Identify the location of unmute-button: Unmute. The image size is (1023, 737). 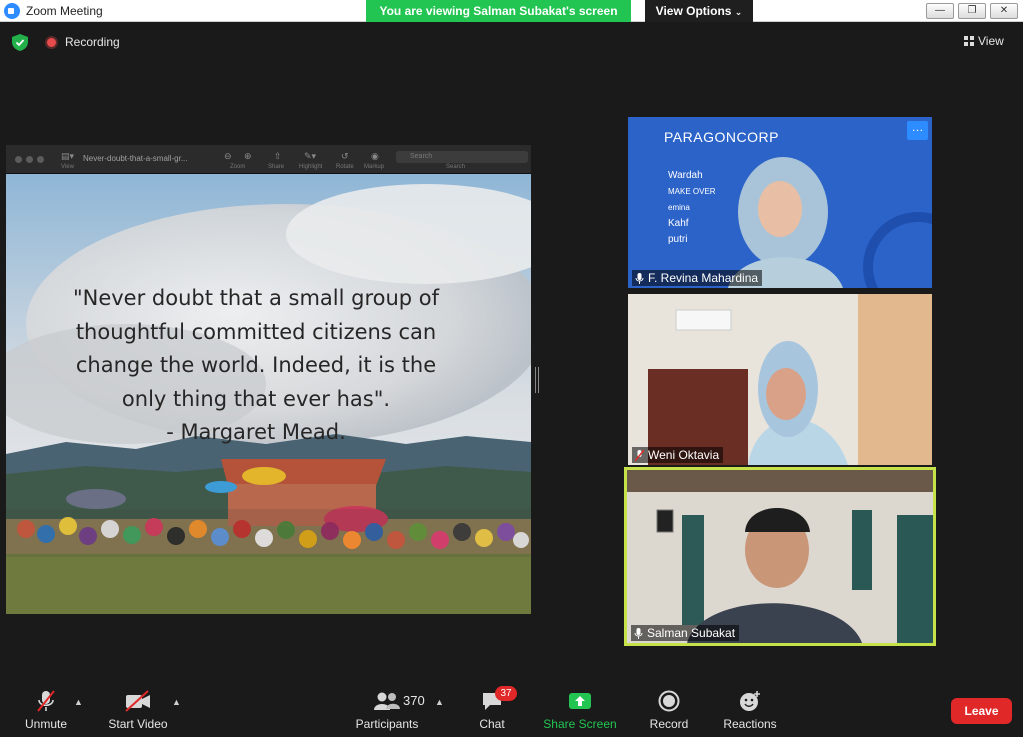
(46, 710).